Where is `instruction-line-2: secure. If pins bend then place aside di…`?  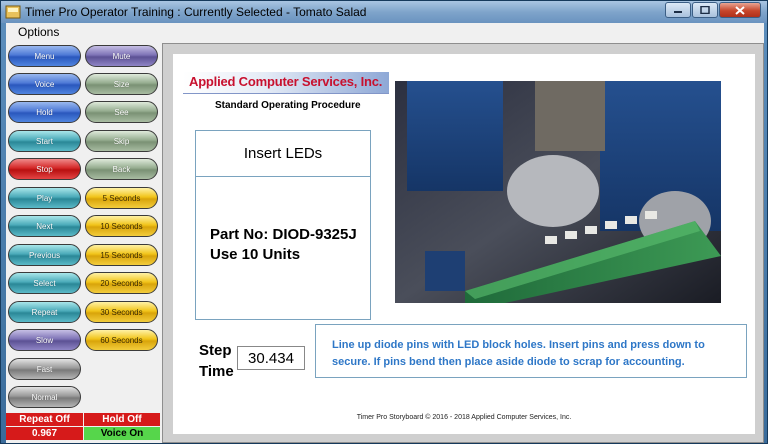 instruction-line-2: secure. If pins bend then place aside di… is located at coordinates (508, 362).